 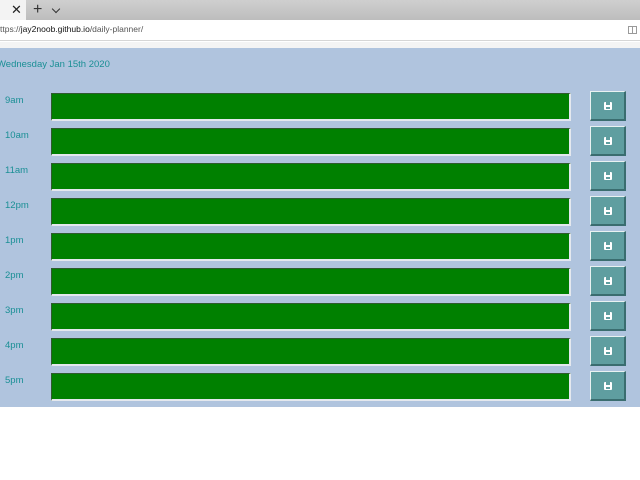 I want to click on hour-label: 10am, so click(x=17, y=135).